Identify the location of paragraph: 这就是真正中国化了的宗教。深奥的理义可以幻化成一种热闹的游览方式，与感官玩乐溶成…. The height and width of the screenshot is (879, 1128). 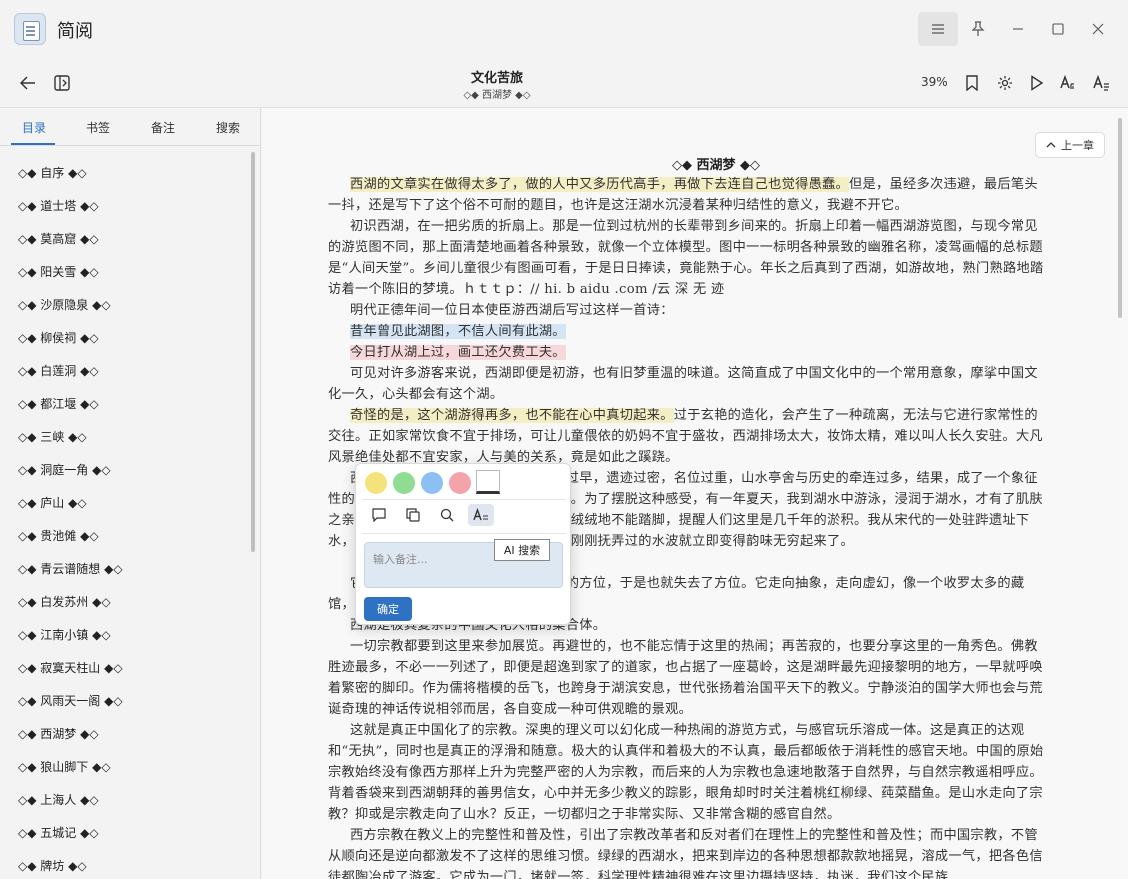
(686, 772).